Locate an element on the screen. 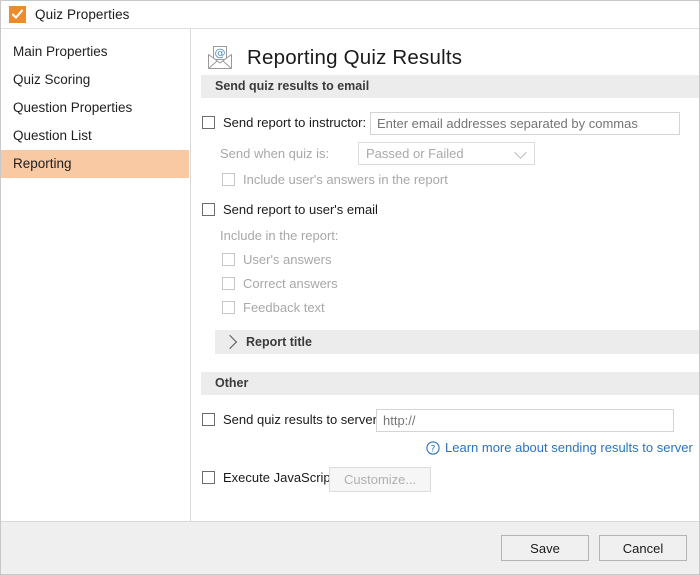 The image size is (700, 575). sidebar-item-reporting: Reporting is located at coordinates (95, 164).